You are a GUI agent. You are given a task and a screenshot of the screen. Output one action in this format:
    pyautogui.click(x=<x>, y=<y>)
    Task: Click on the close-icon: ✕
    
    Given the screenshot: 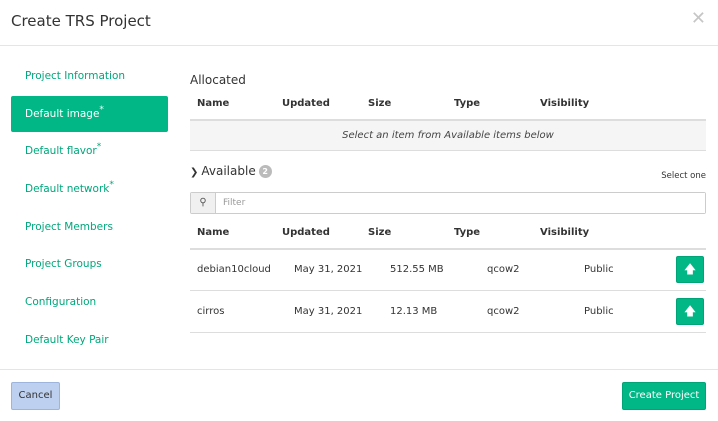 What is the action you would take?
    pyautogui.click(x=698, y=18)
    